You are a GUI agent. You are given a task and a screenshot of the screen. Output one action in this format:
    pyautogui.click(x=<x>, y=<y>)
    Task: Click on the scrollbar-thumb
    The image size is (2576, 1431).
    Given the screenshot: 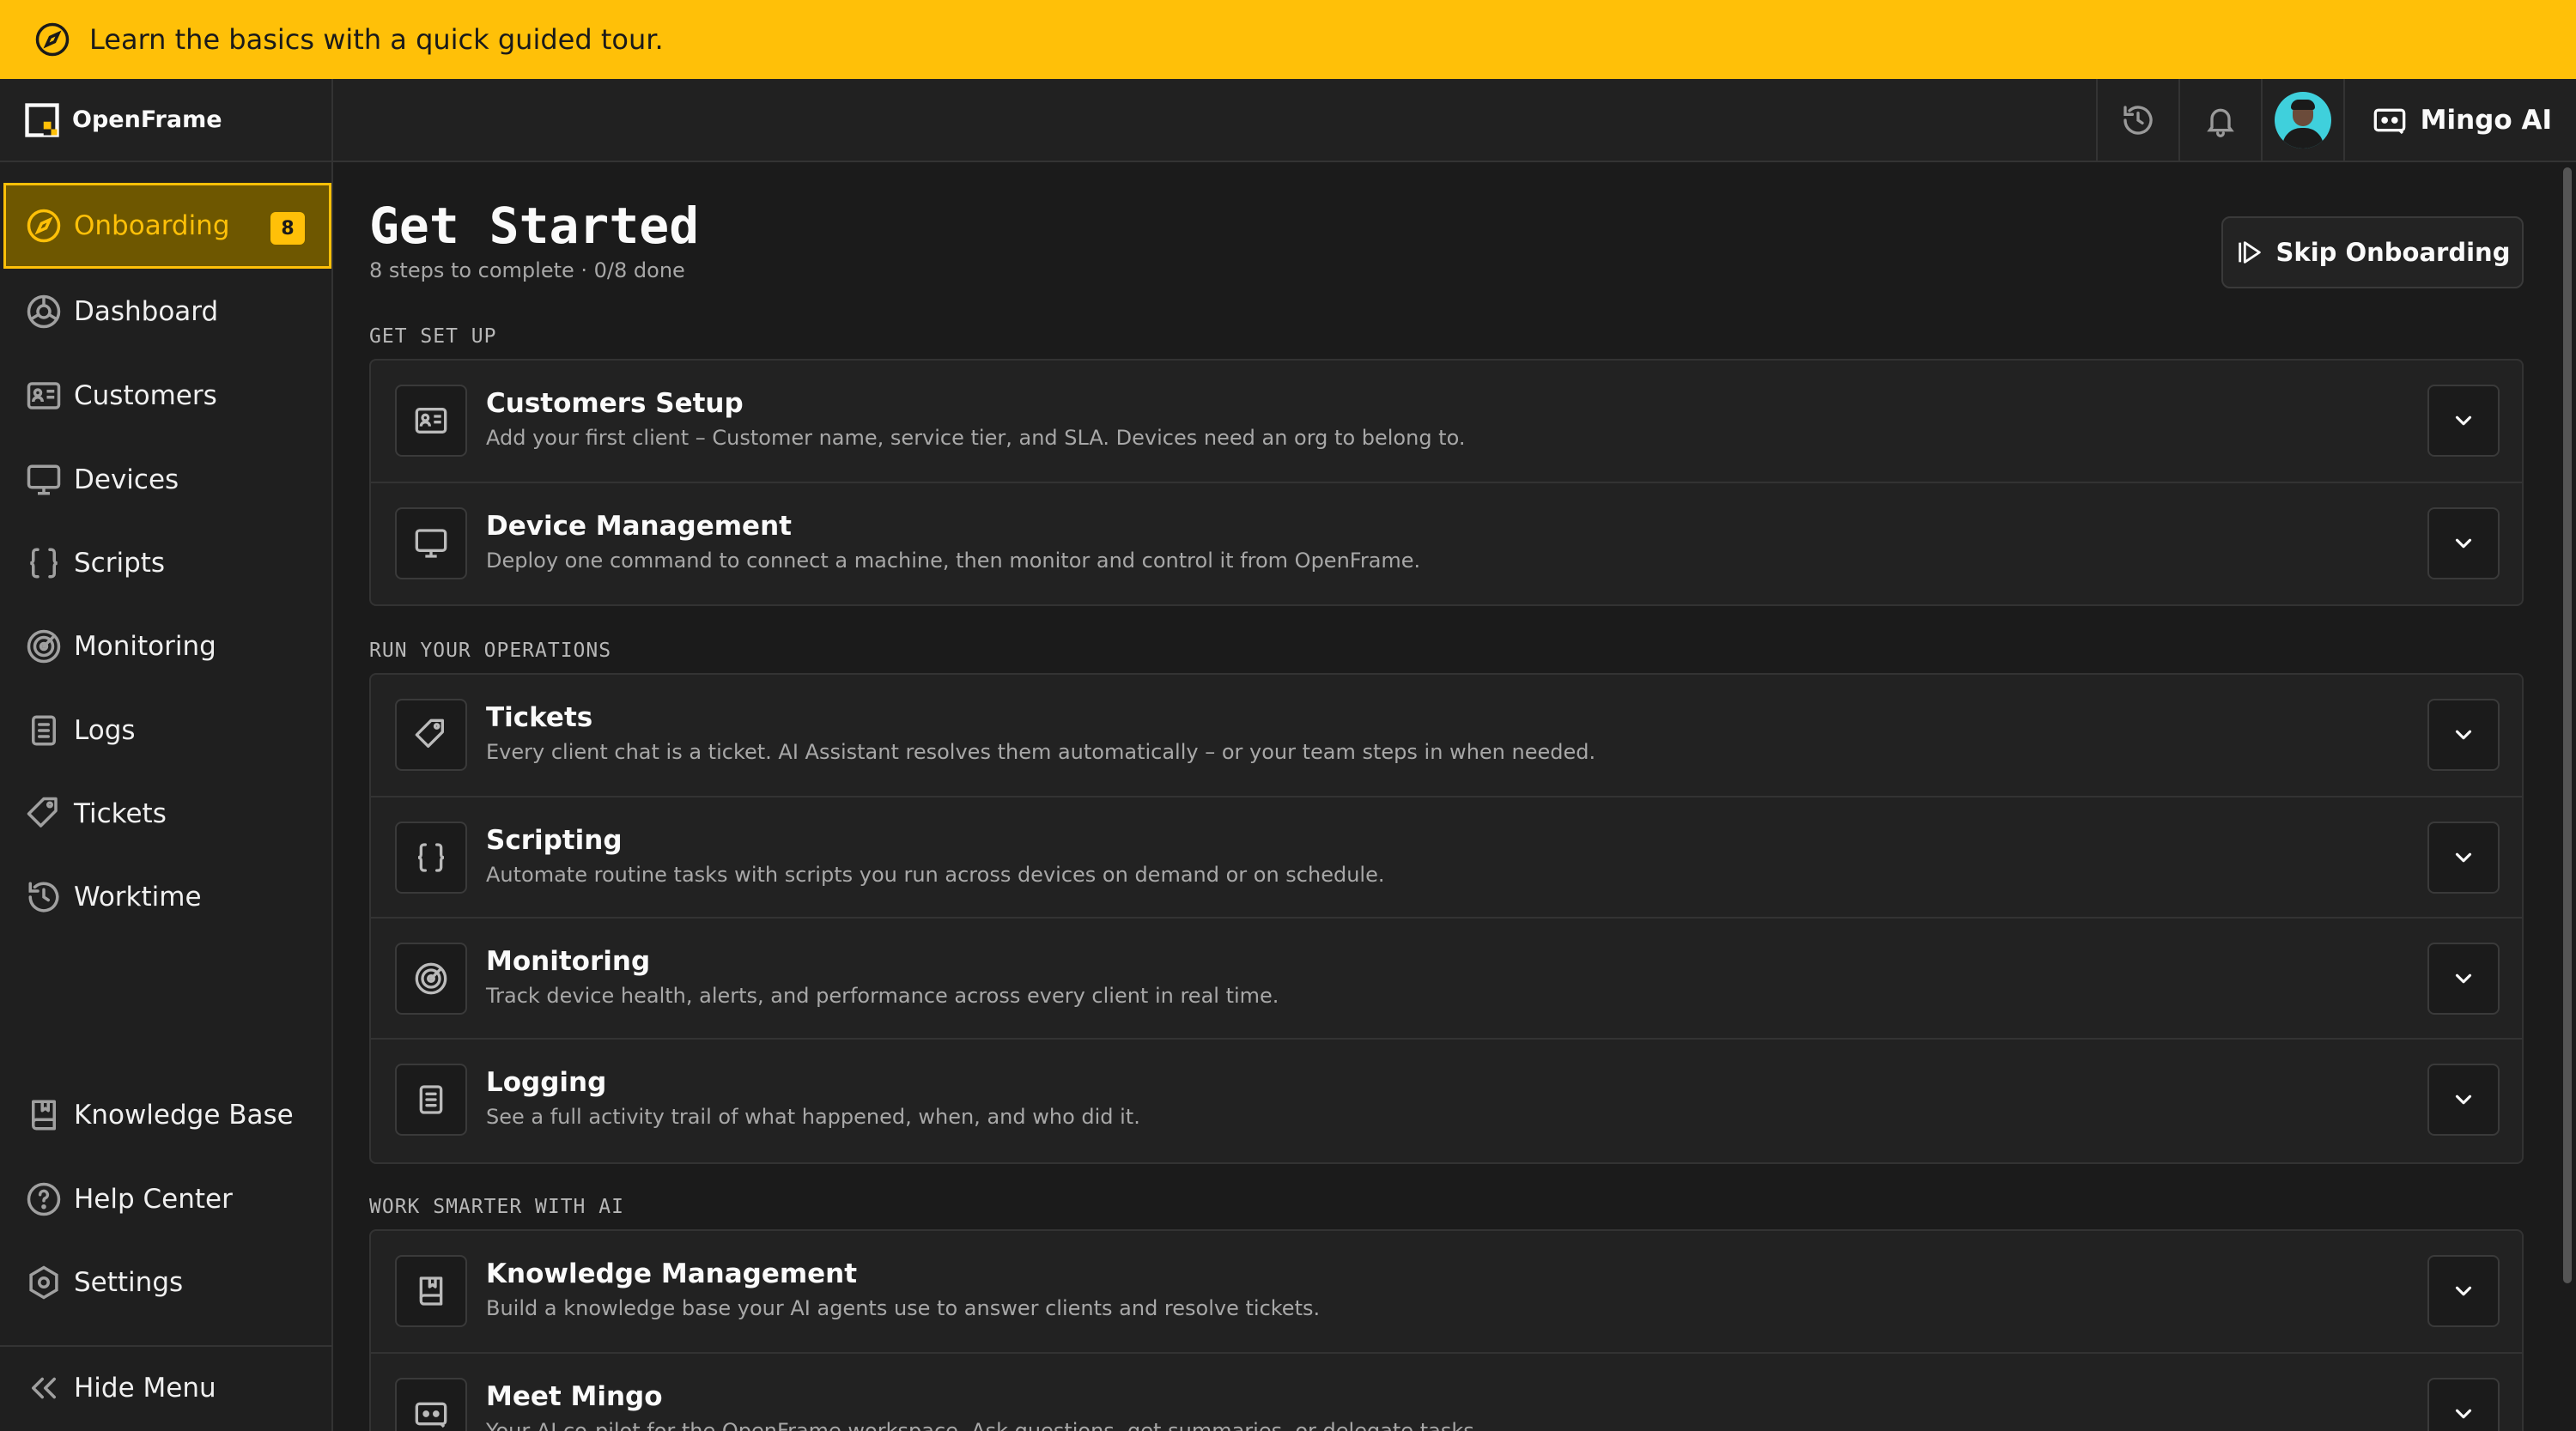 What is the action you would take?
    pyautogui.click(x=2567, y=725)
    